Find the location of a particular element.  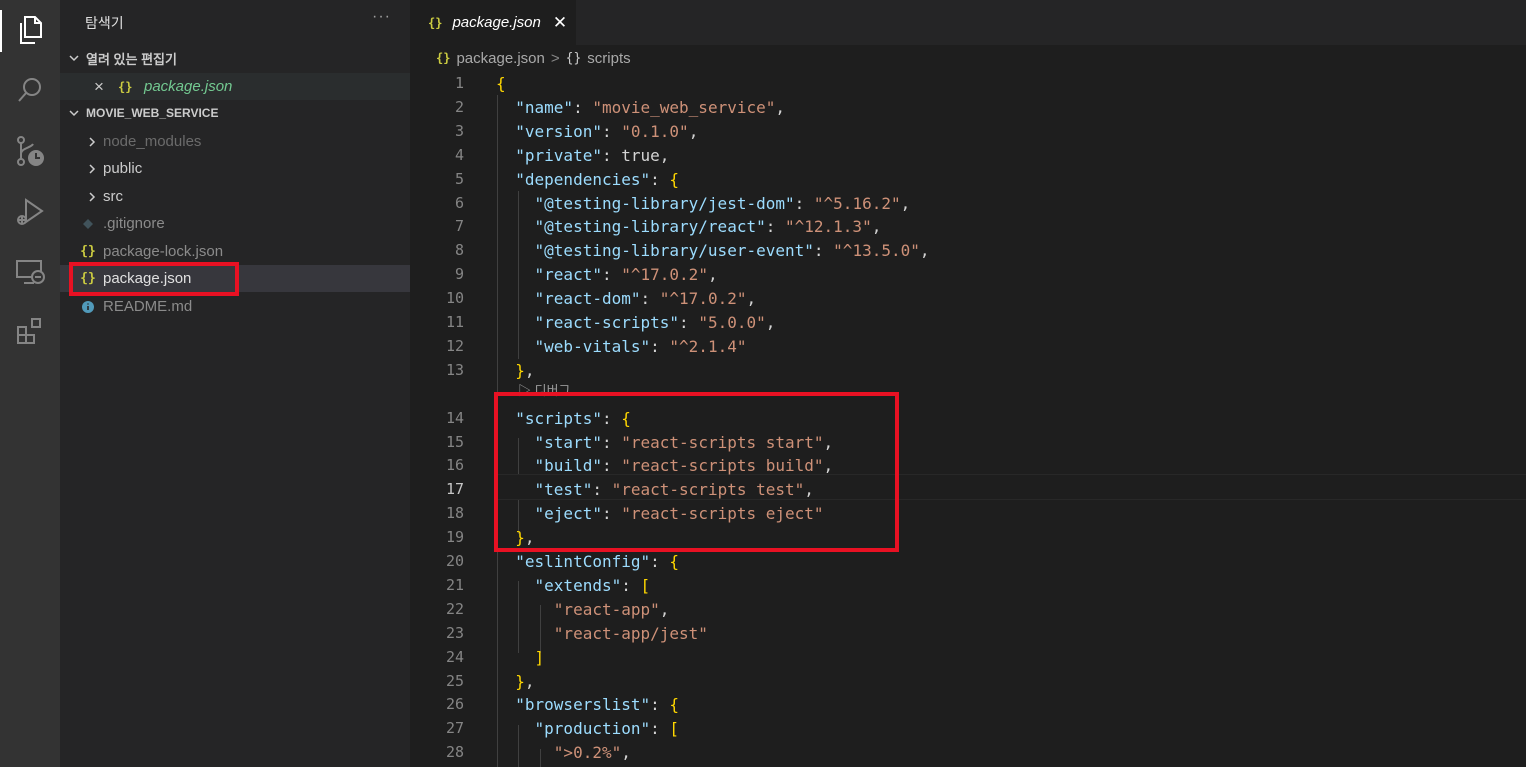

tree-item-label: public is located at coordinates (123, 168).